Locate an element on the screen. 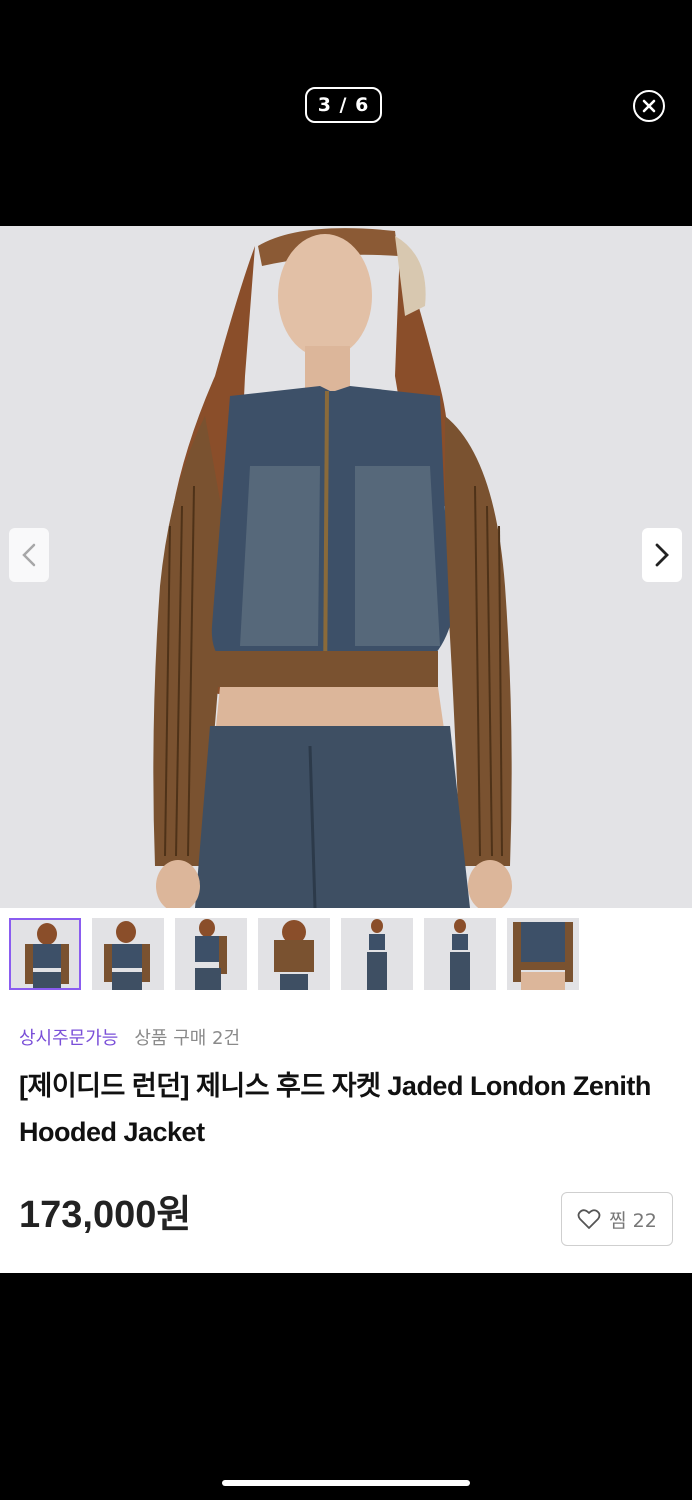  close-button is located at coordinates (649, 106).